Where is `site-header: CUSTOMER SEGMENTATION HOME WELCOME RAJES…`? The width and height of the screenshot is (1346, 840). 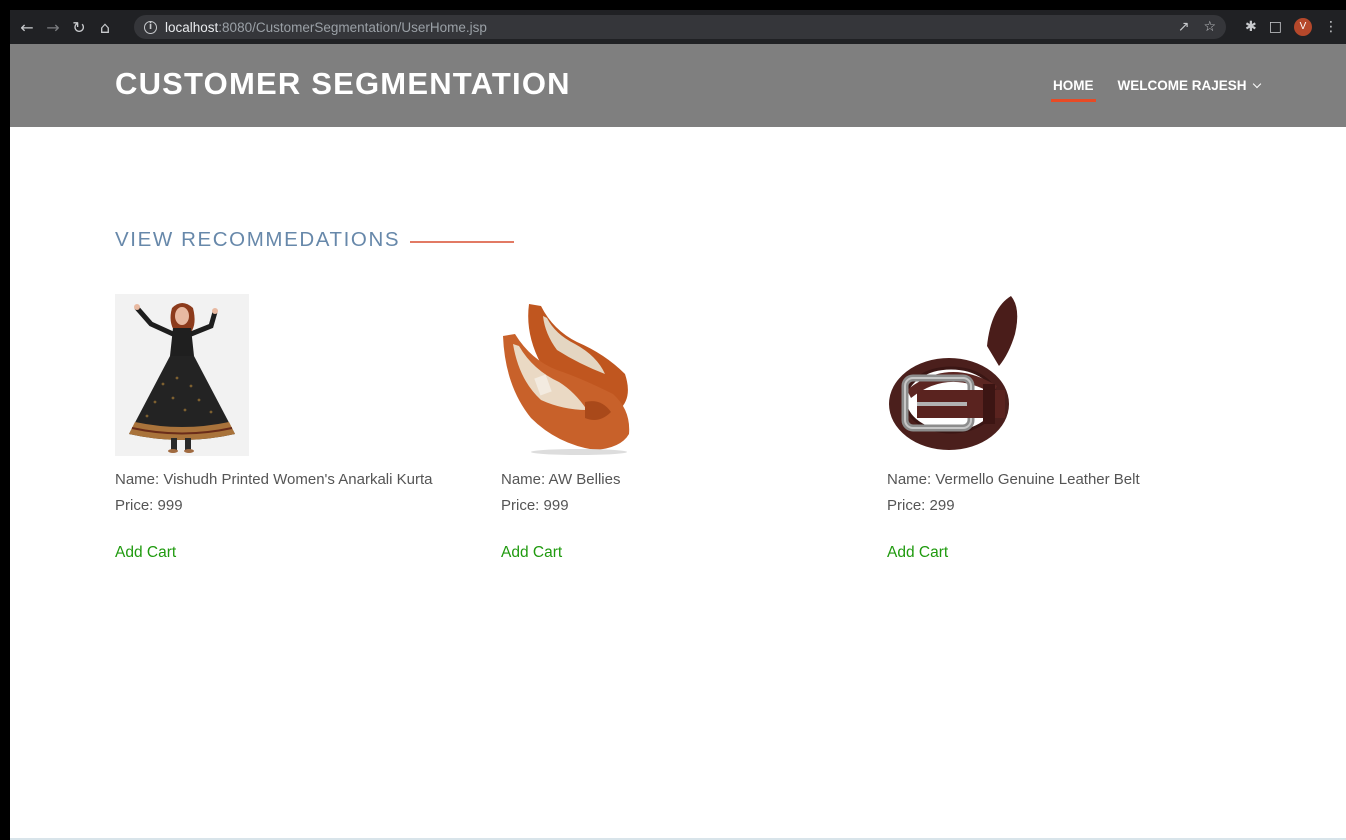
site-header: CUSTOMER SEGMENTATION HOME WELCOME RAJES… is located at coordinates (678, 85).